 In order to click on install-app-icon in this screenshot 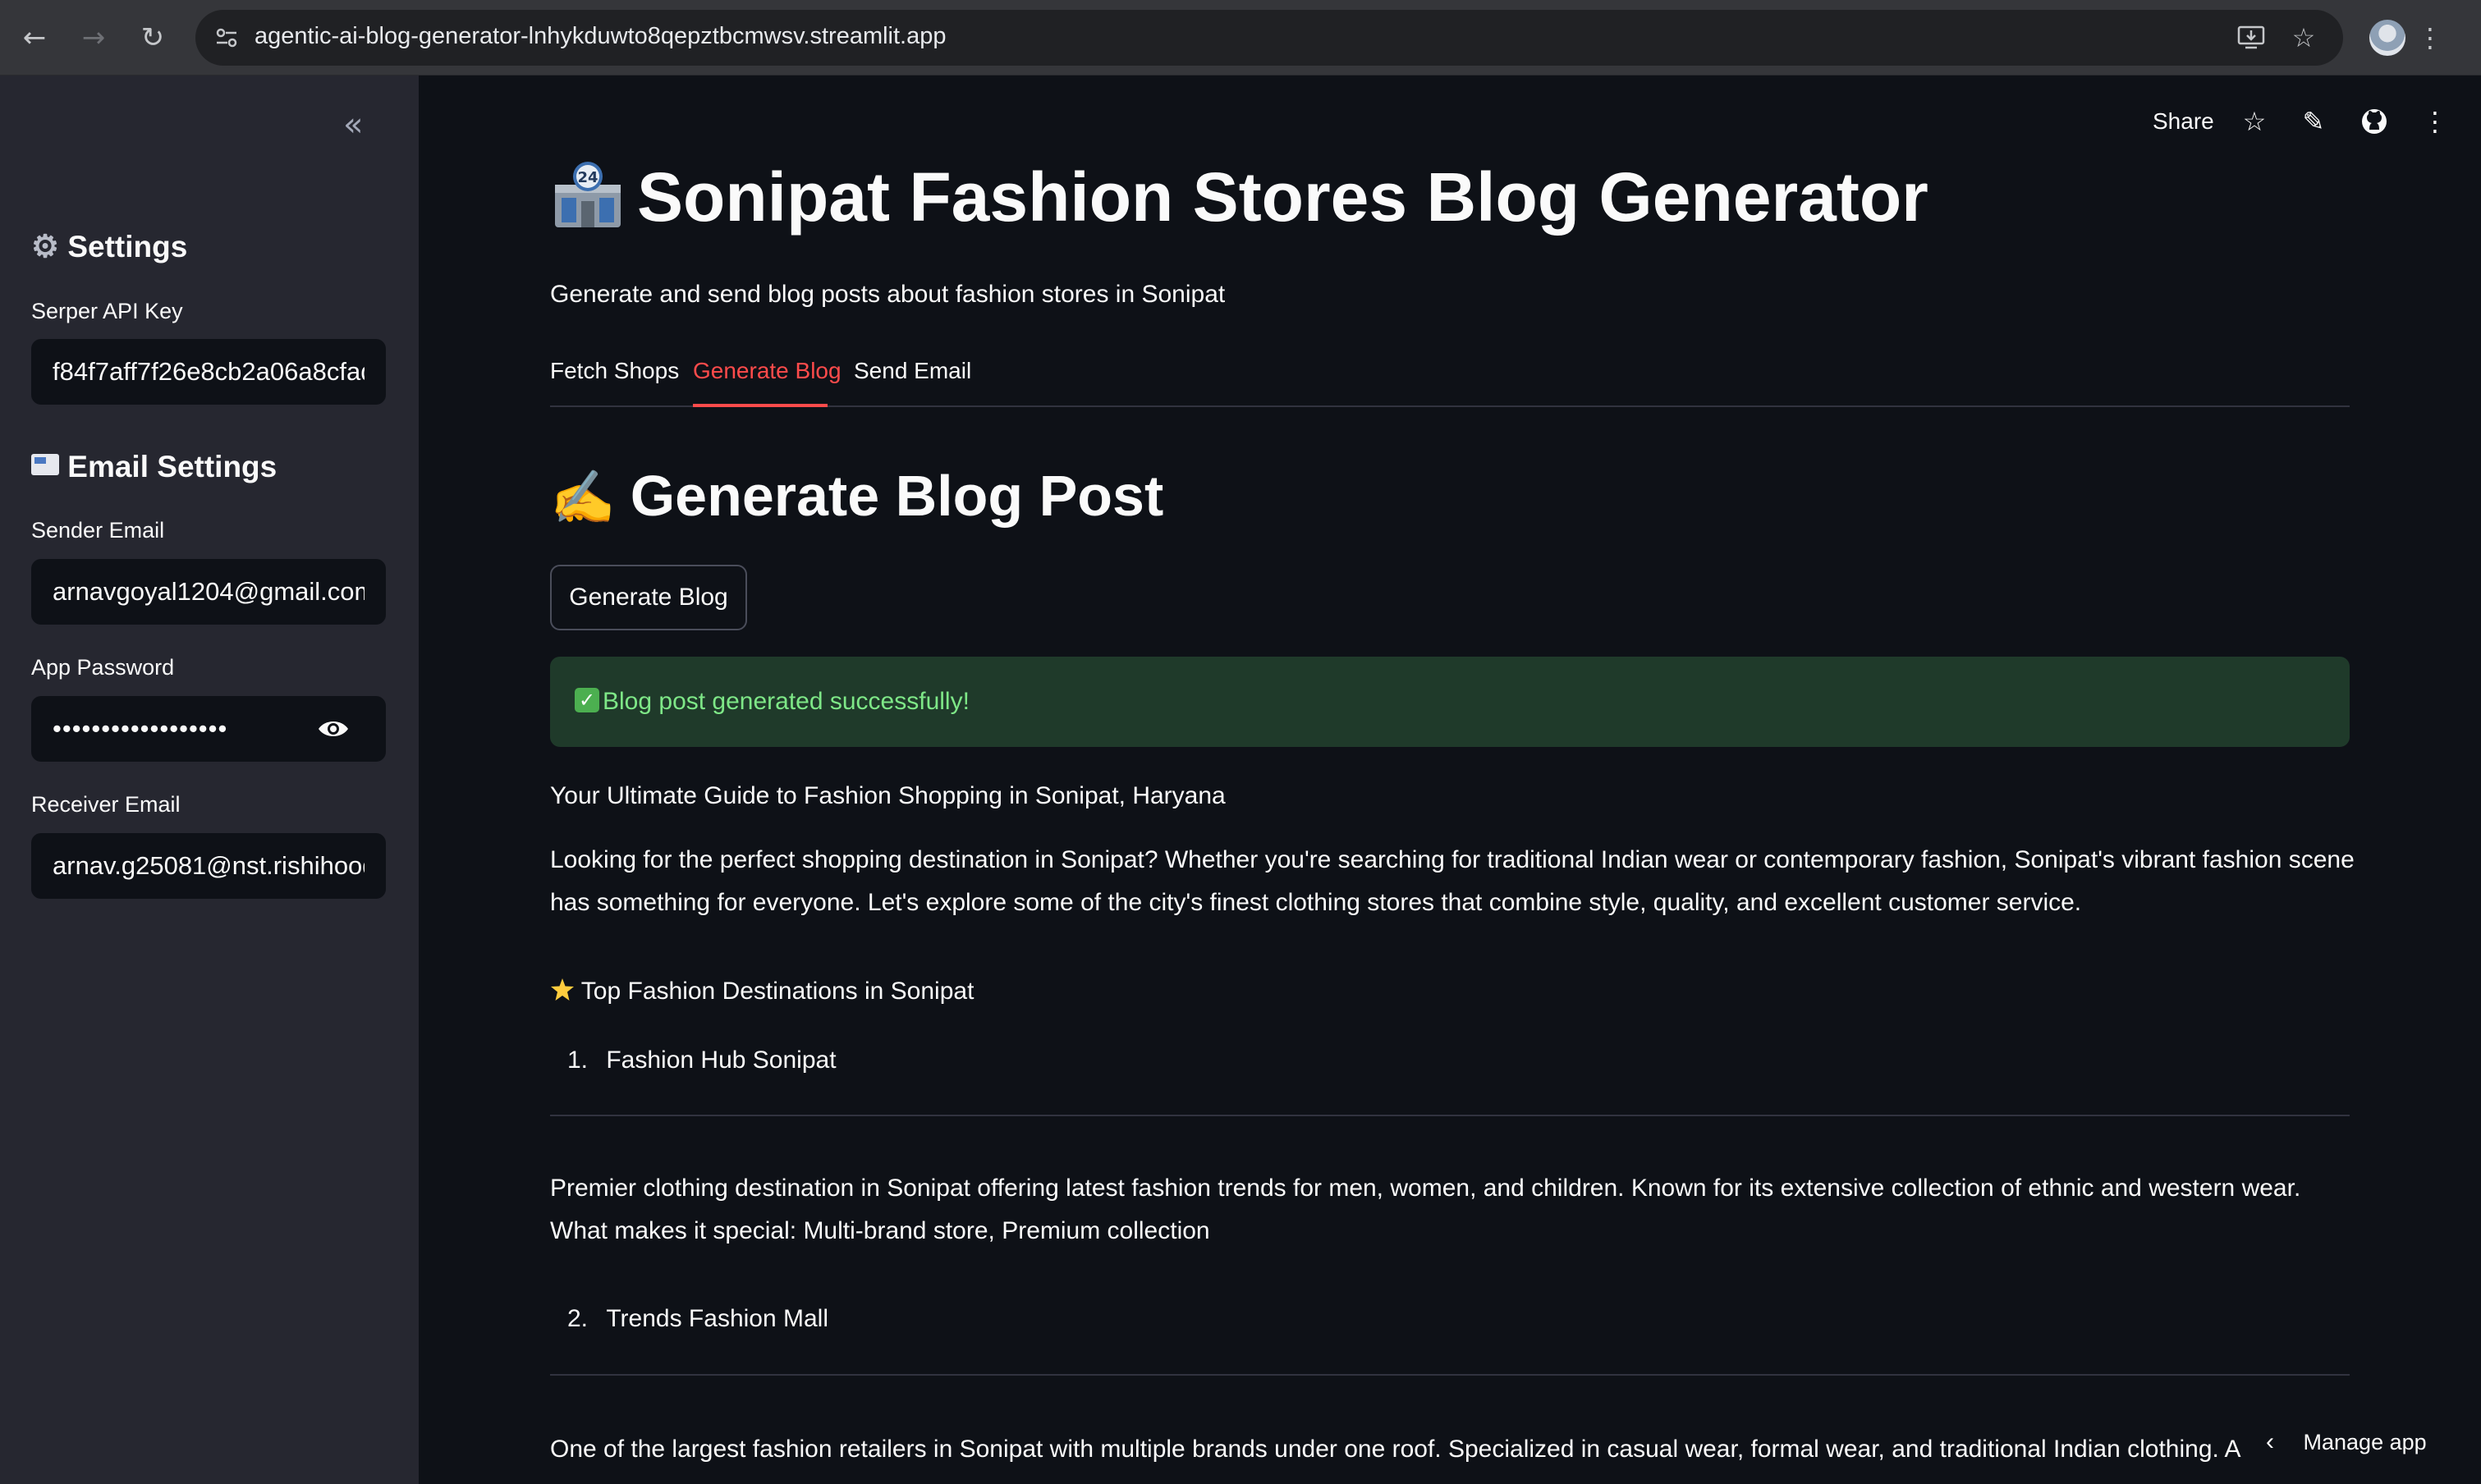, I will do `click(2251, 37)`.